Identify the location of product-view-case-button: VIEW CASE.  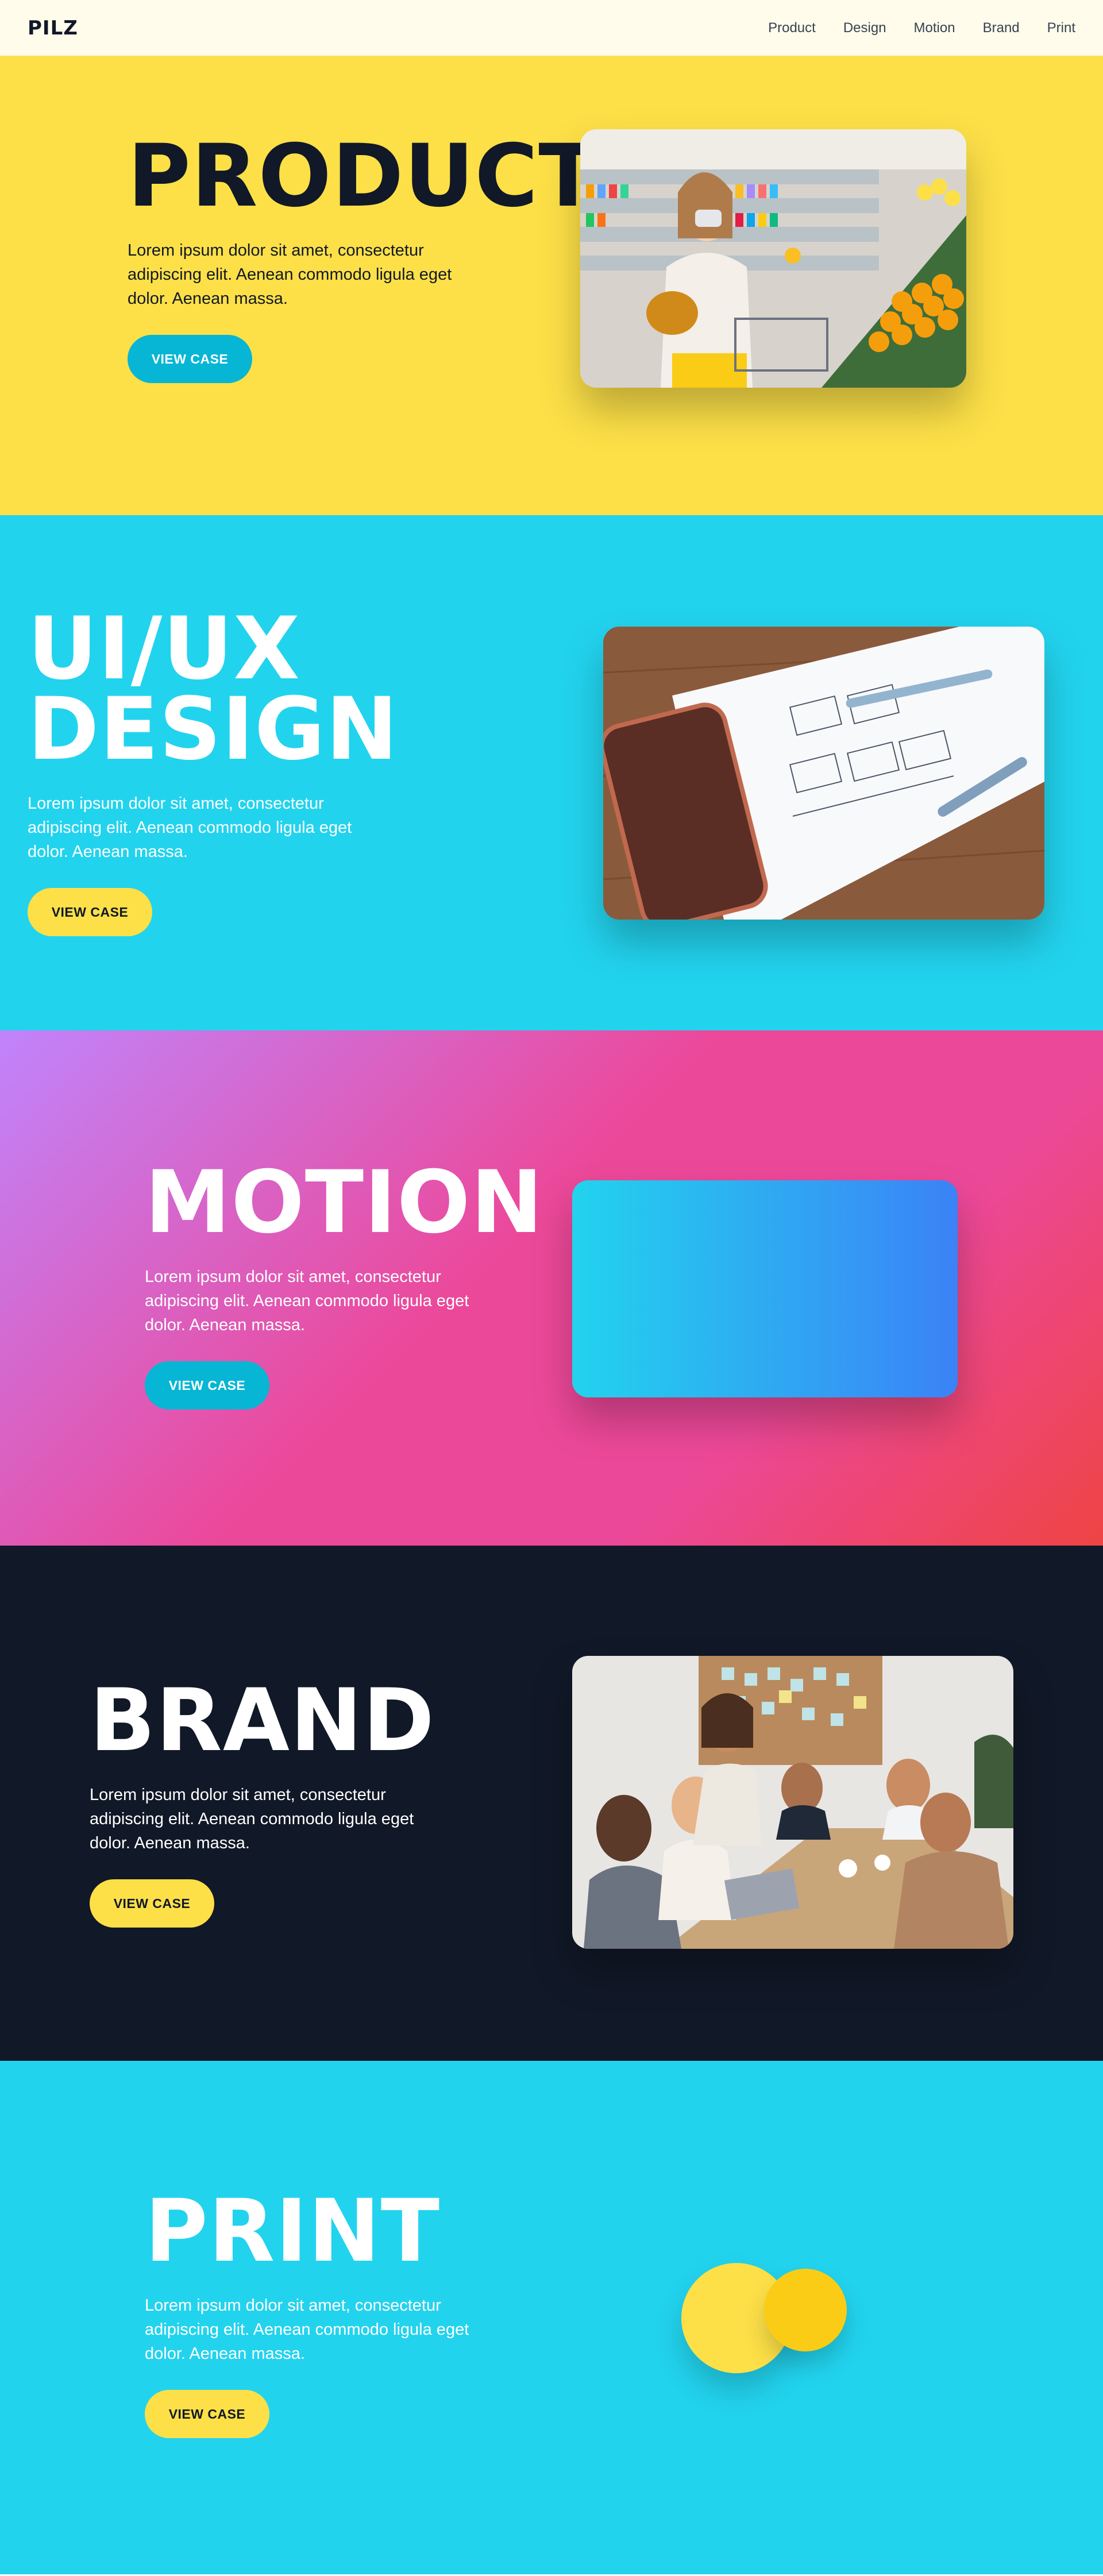
(190, 359).